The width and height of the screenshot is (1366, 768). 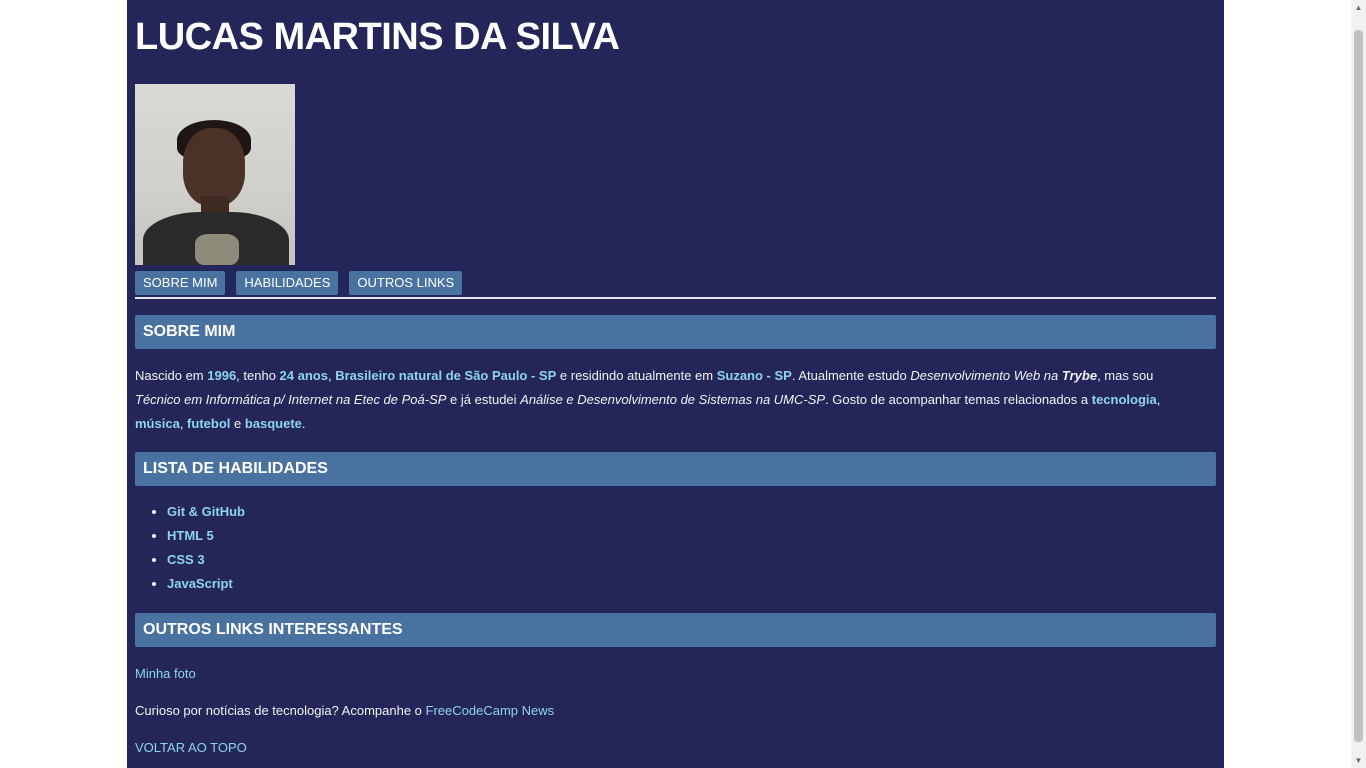 What do you see at coordinates (986, 375) in the screenshot?
I see `about-study: Desenvolvimento Web na` at bounding box center [986, 375].